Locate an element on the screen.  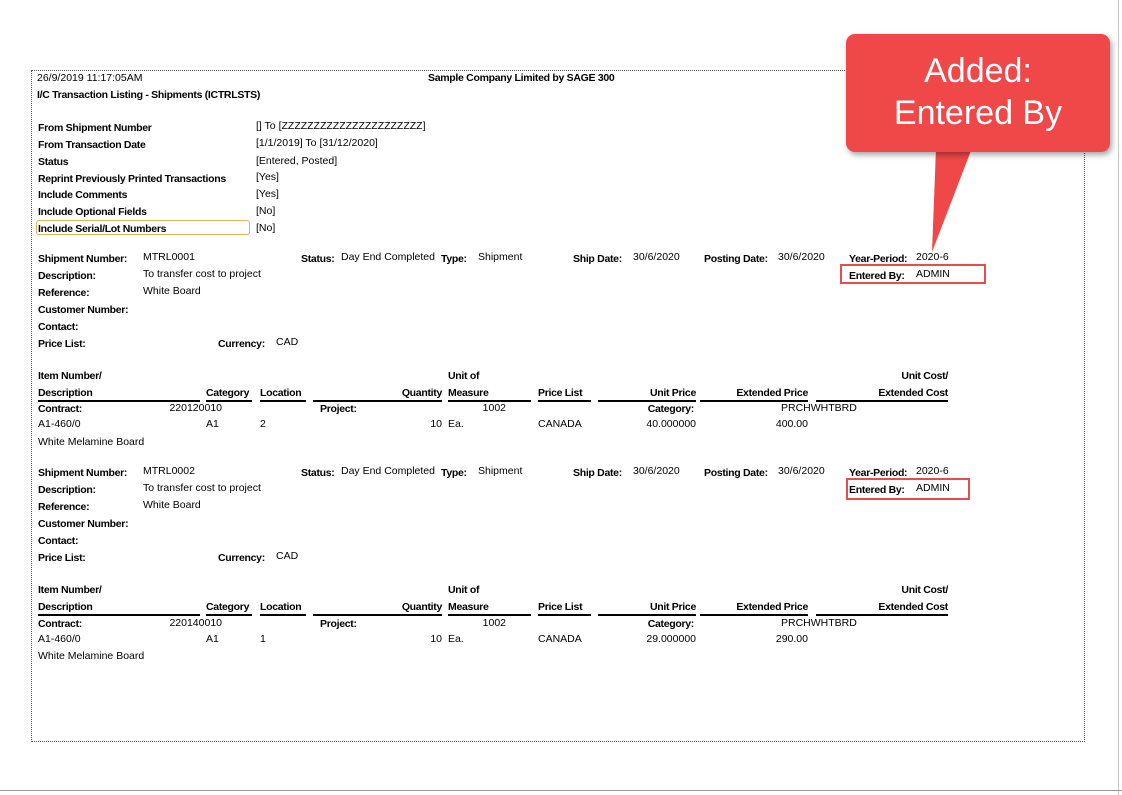
callout-tail-shape is located at coordinates (952, 200).